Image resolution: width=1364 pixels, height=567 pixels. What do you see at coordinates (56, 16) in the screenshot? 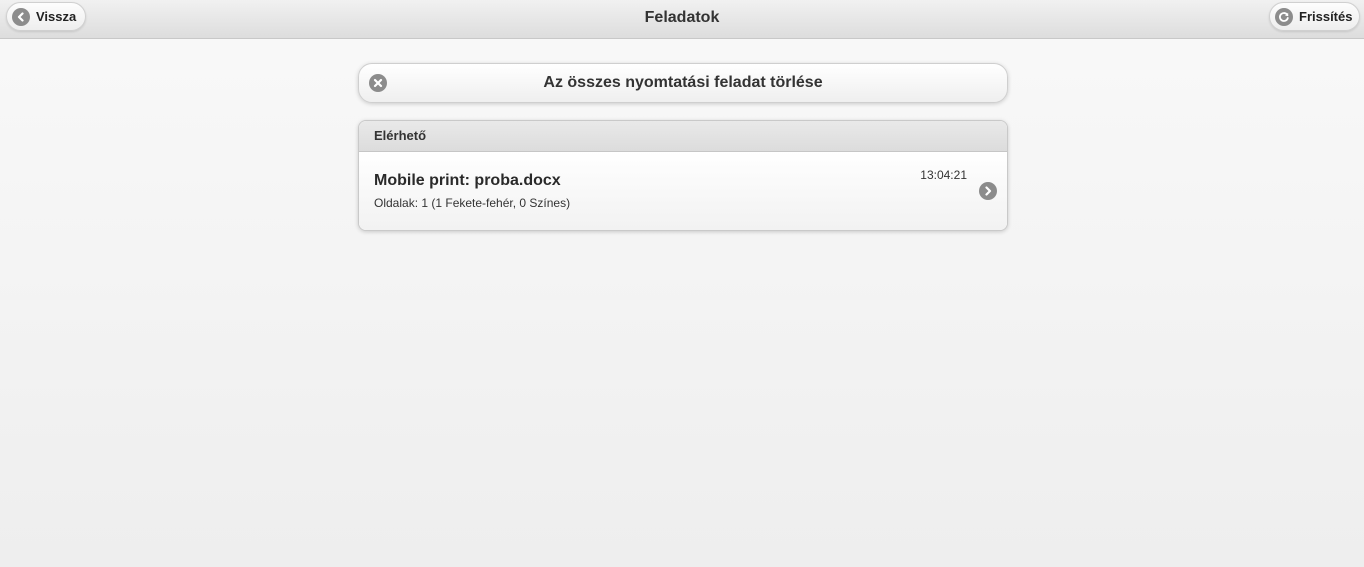
I see `back-button-label: Vissza` at bounding box center [56, 16].